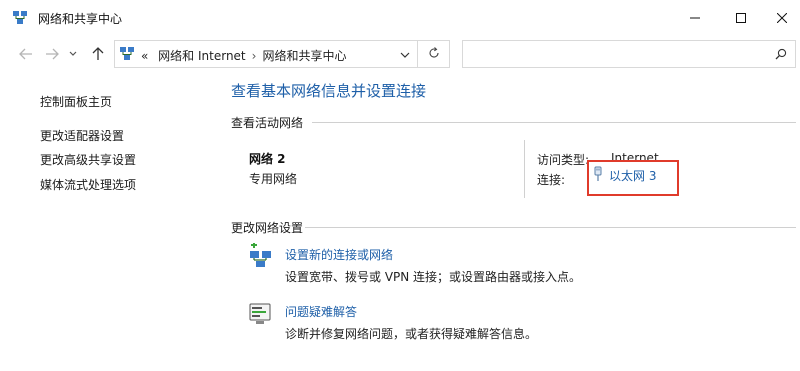 The width and height of the screenshot is (800, 371). What do you see at coordinates (551, 180) in the screenshot?
I see `connection-label: 连接:` at bounding box center [551, 180].